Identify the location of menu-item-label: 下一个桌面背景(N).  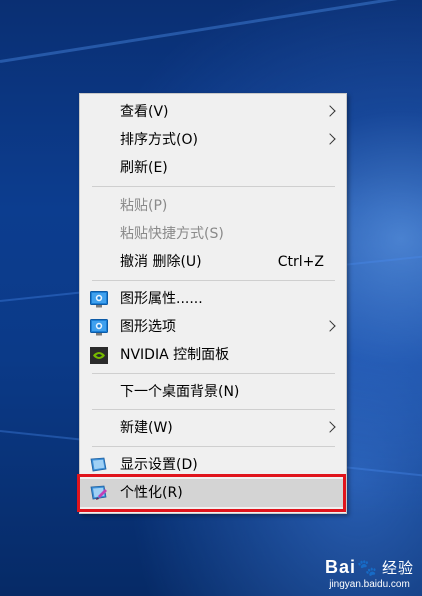
(180, 392).